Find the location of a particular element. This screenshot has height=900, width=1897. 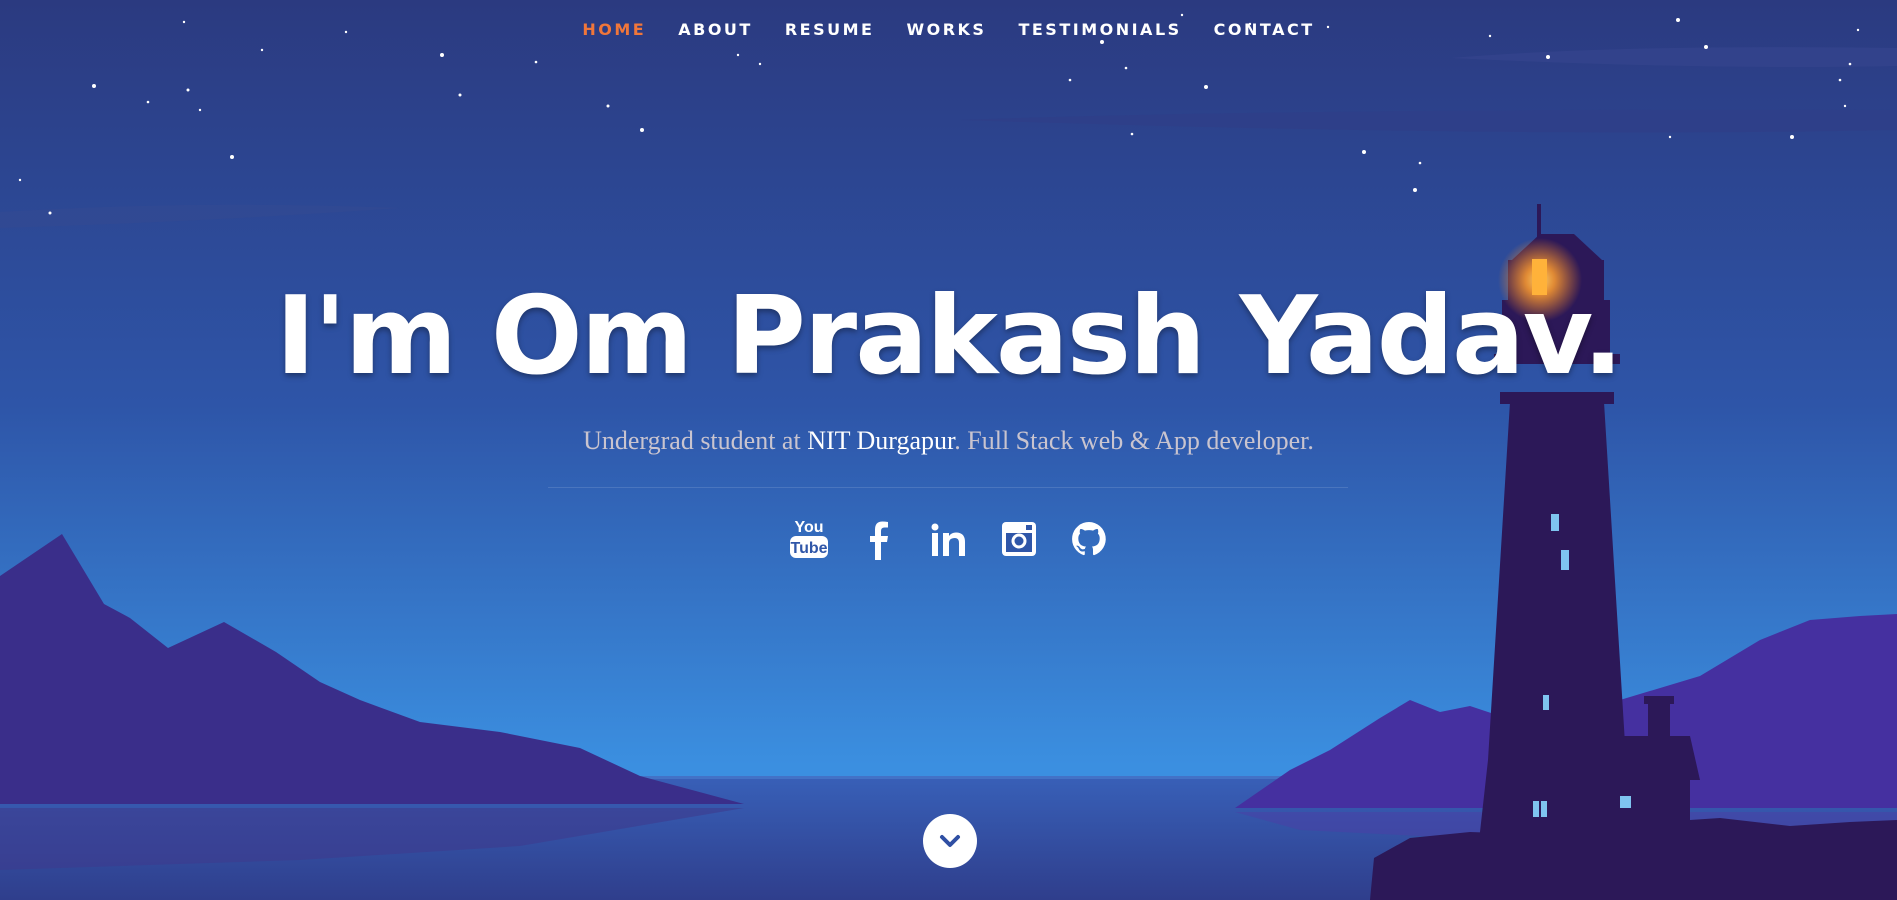

linkedin-icon is located at coordinates (948, 539).